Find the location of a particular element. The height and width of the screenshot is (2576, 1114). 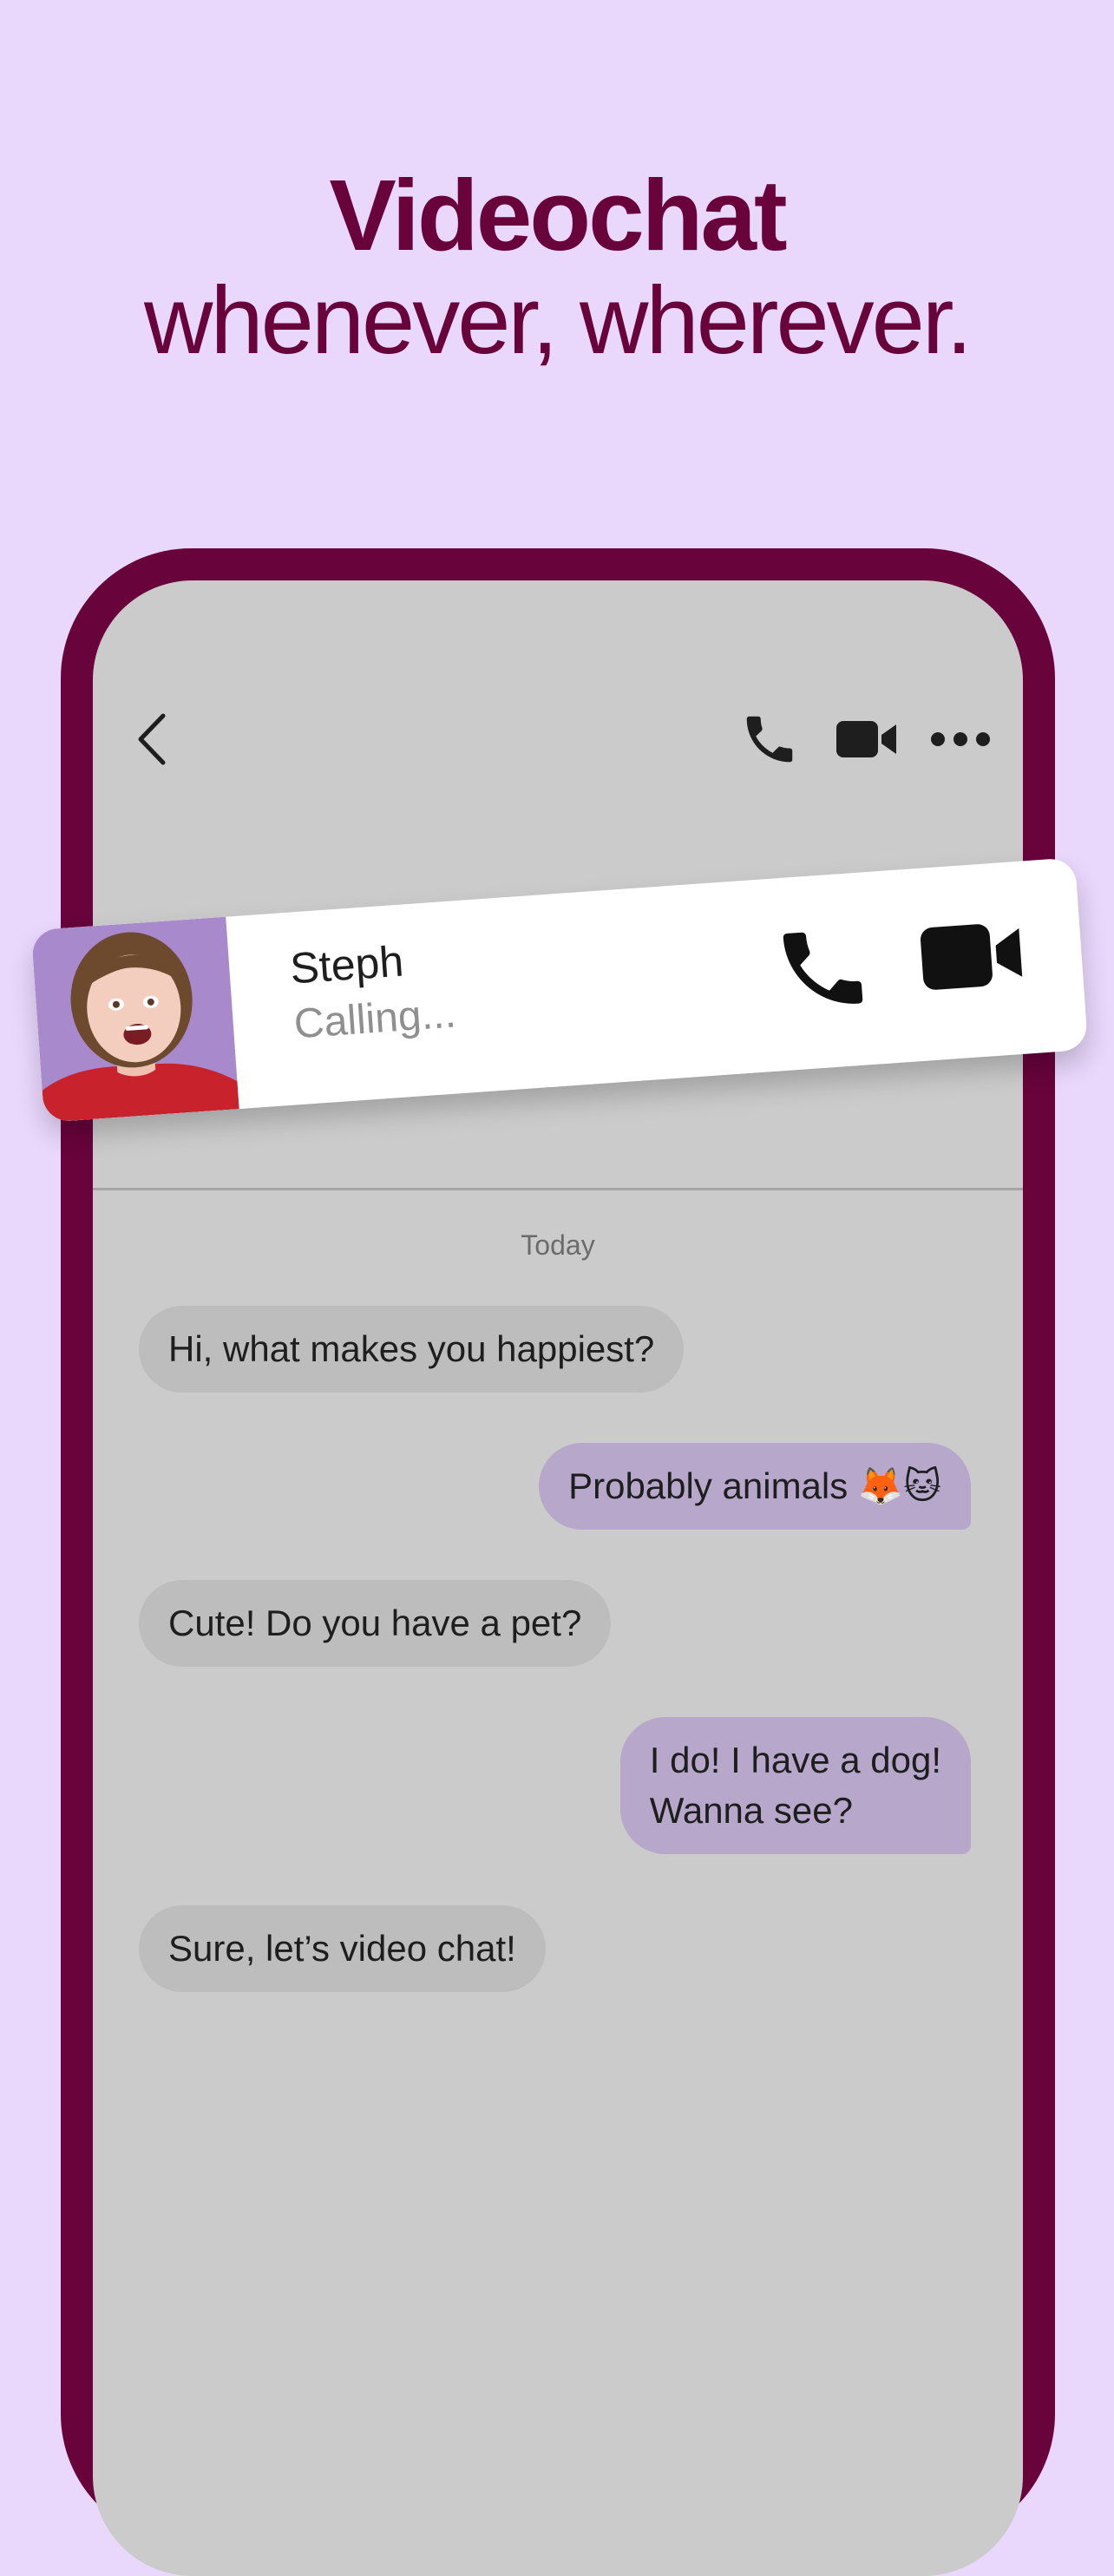

nav-video-button is located at coordinates (868, 739).